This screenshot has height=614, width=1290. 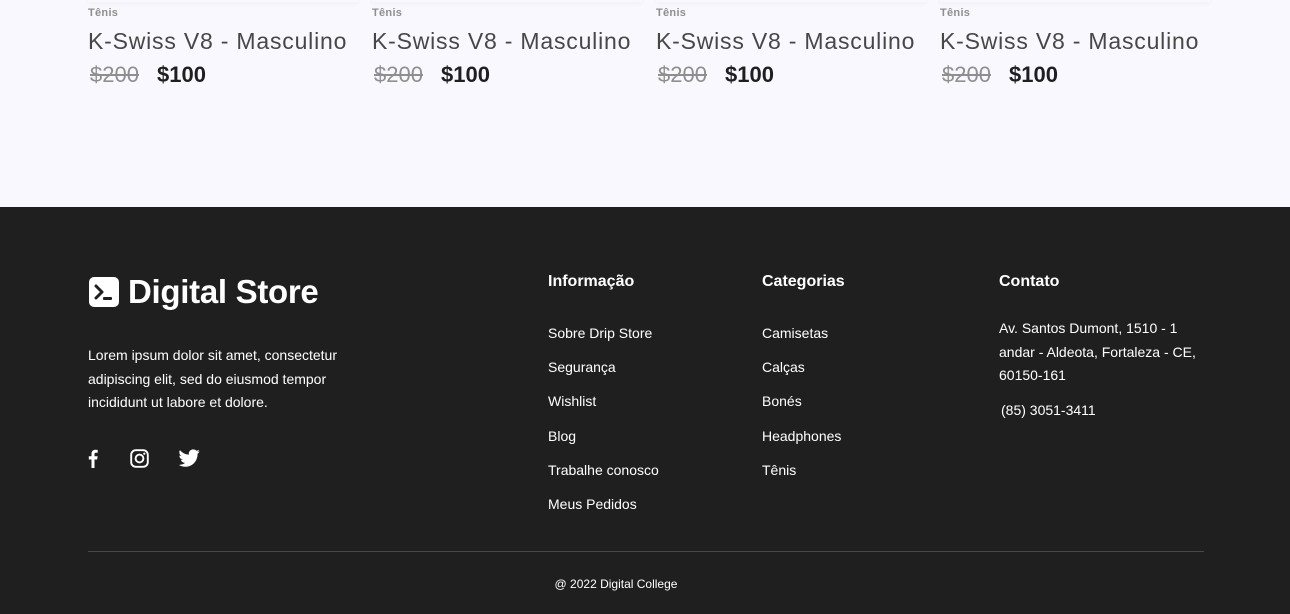 I want to click on instagram-link, so click(x=139, y=458).